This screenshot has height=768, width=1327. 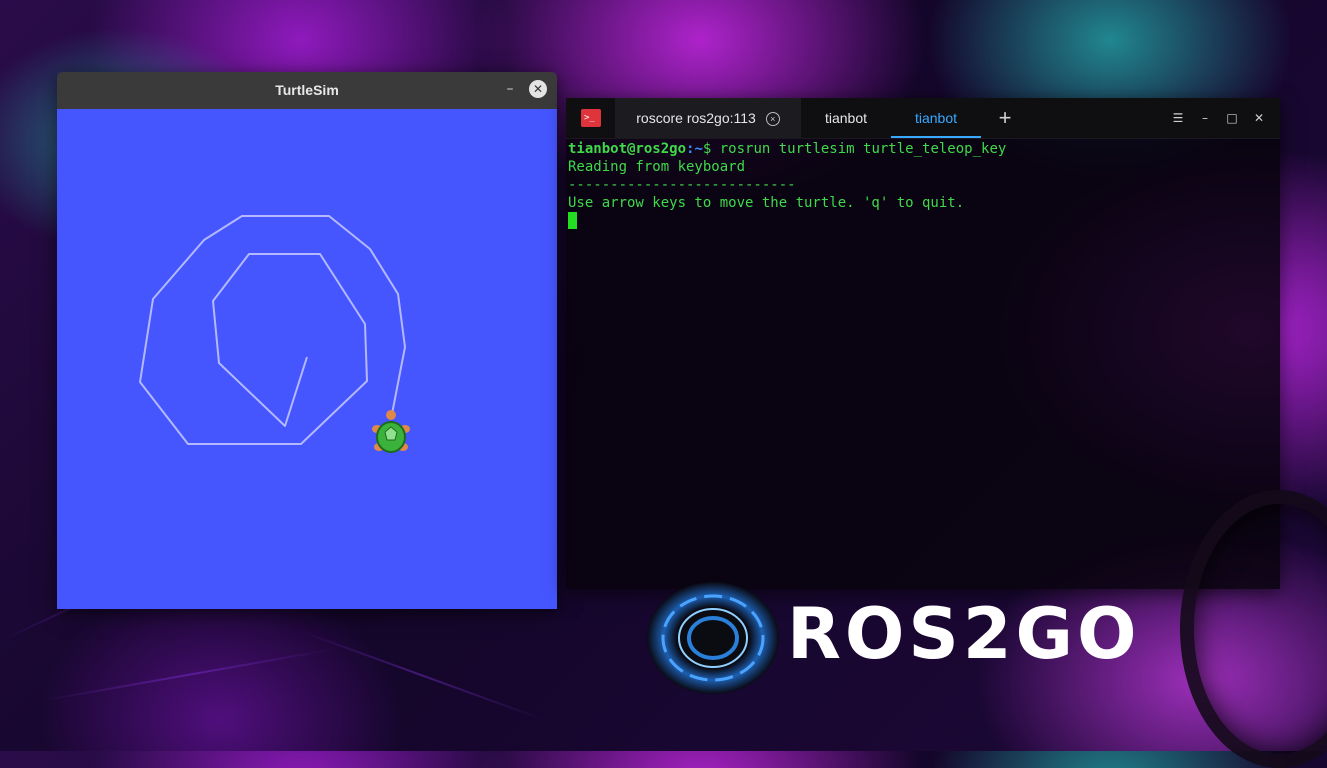 What do you see at coordinates (1232, 118) in the screenshot?
I see `maximize-button: □` at bounding box center [1232, 118].